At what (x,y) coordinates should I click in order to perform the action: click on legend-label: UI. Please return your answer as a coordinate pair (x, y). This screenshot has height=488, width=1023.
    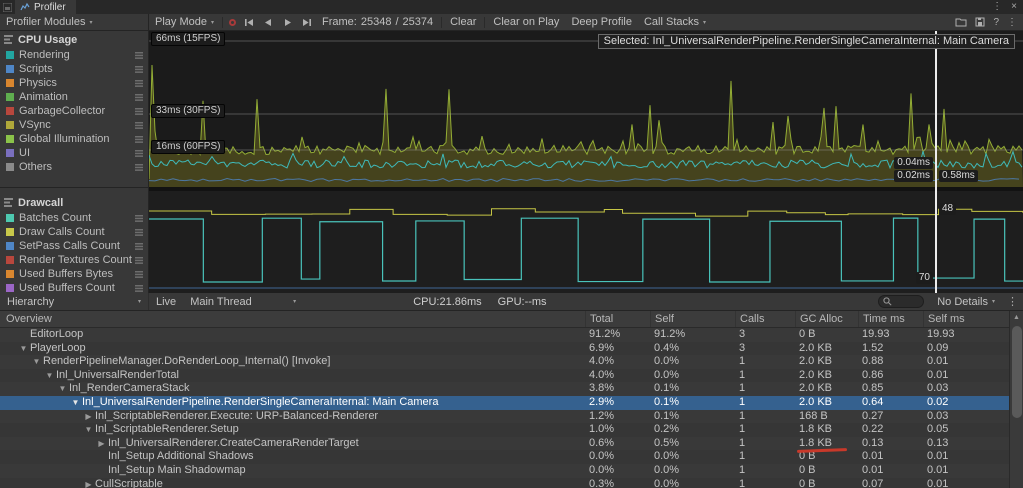
    Looking at the image, I should click on (24, 153).